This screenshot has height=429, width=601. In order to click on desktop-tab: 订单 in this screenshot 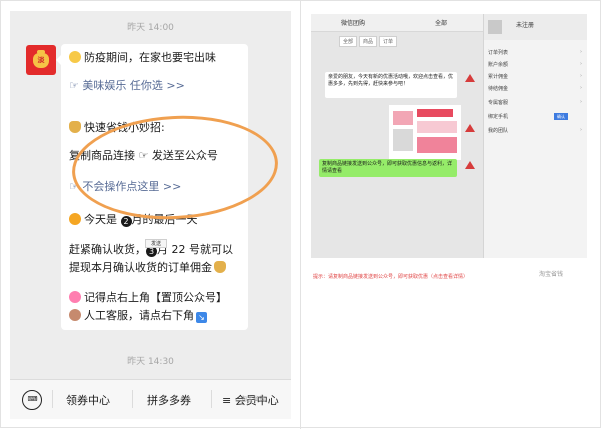, I will do `click(388, 41)`.